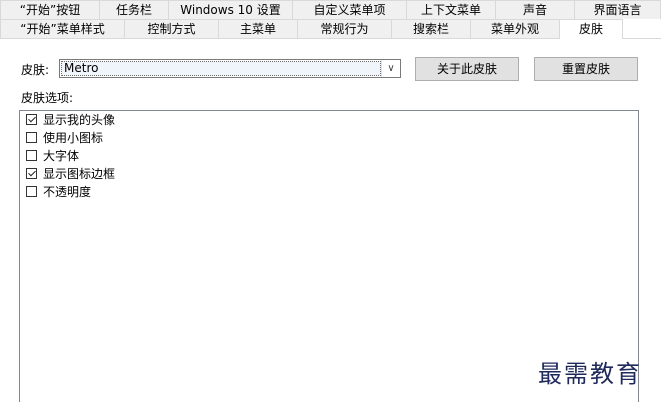 The image size is (661, 402). What do you see at coordinates (31, 155) in the screenshot?
I see `checkbox-large-font` at bounding box center [31, 155].